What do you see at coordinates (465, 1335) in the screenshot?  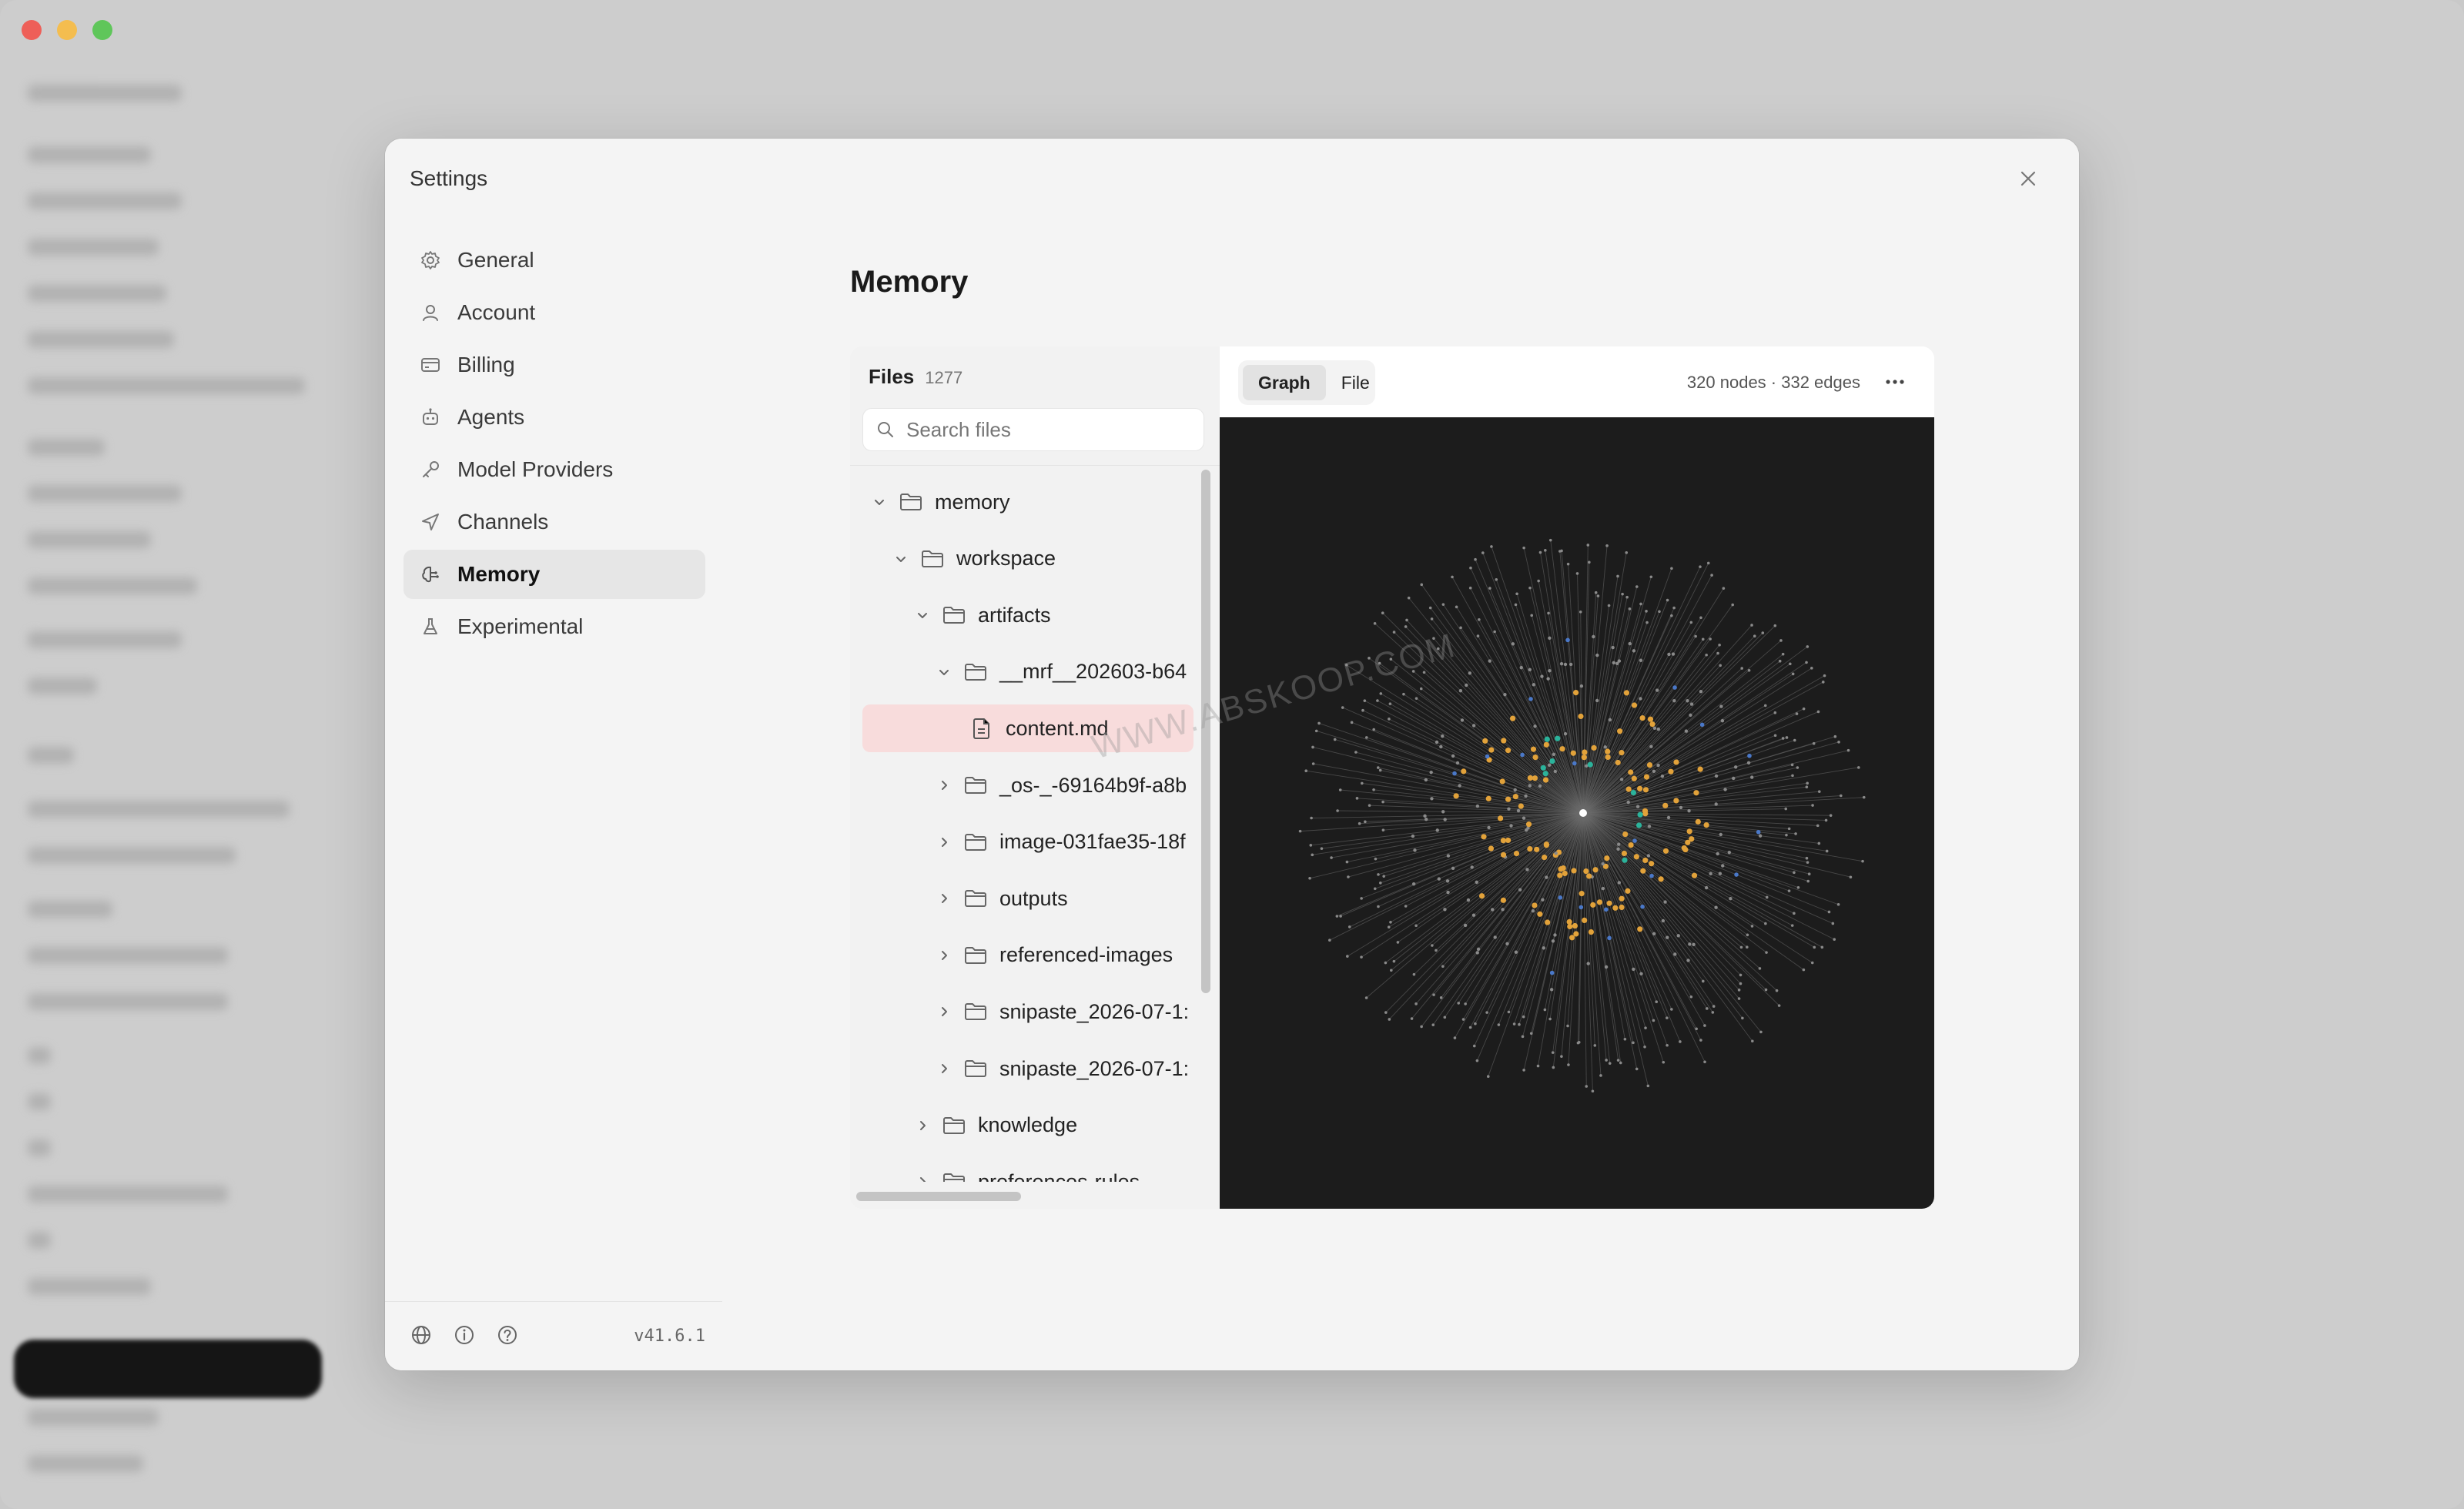 I see `info-icon` at bounding box center [465, 1335].